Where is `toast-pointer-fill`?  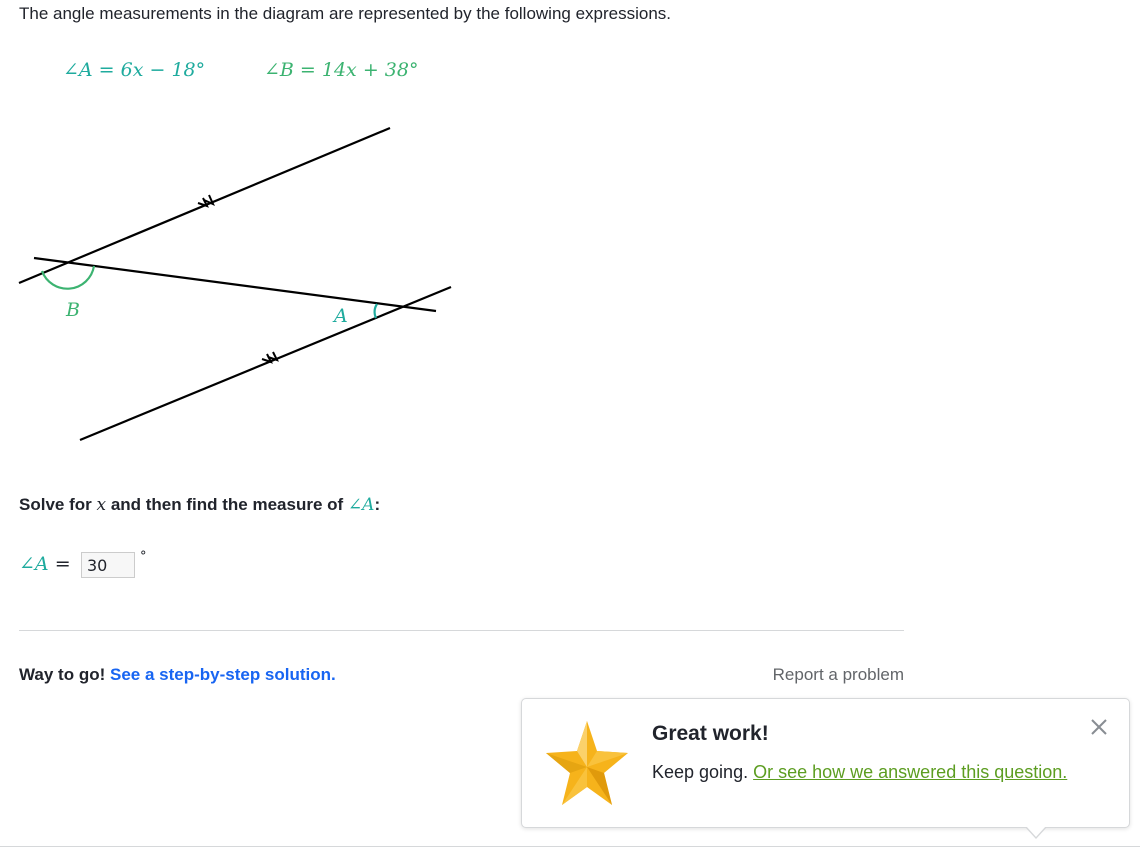
toast-pointer-fill is located at coordinates (1036, 831).